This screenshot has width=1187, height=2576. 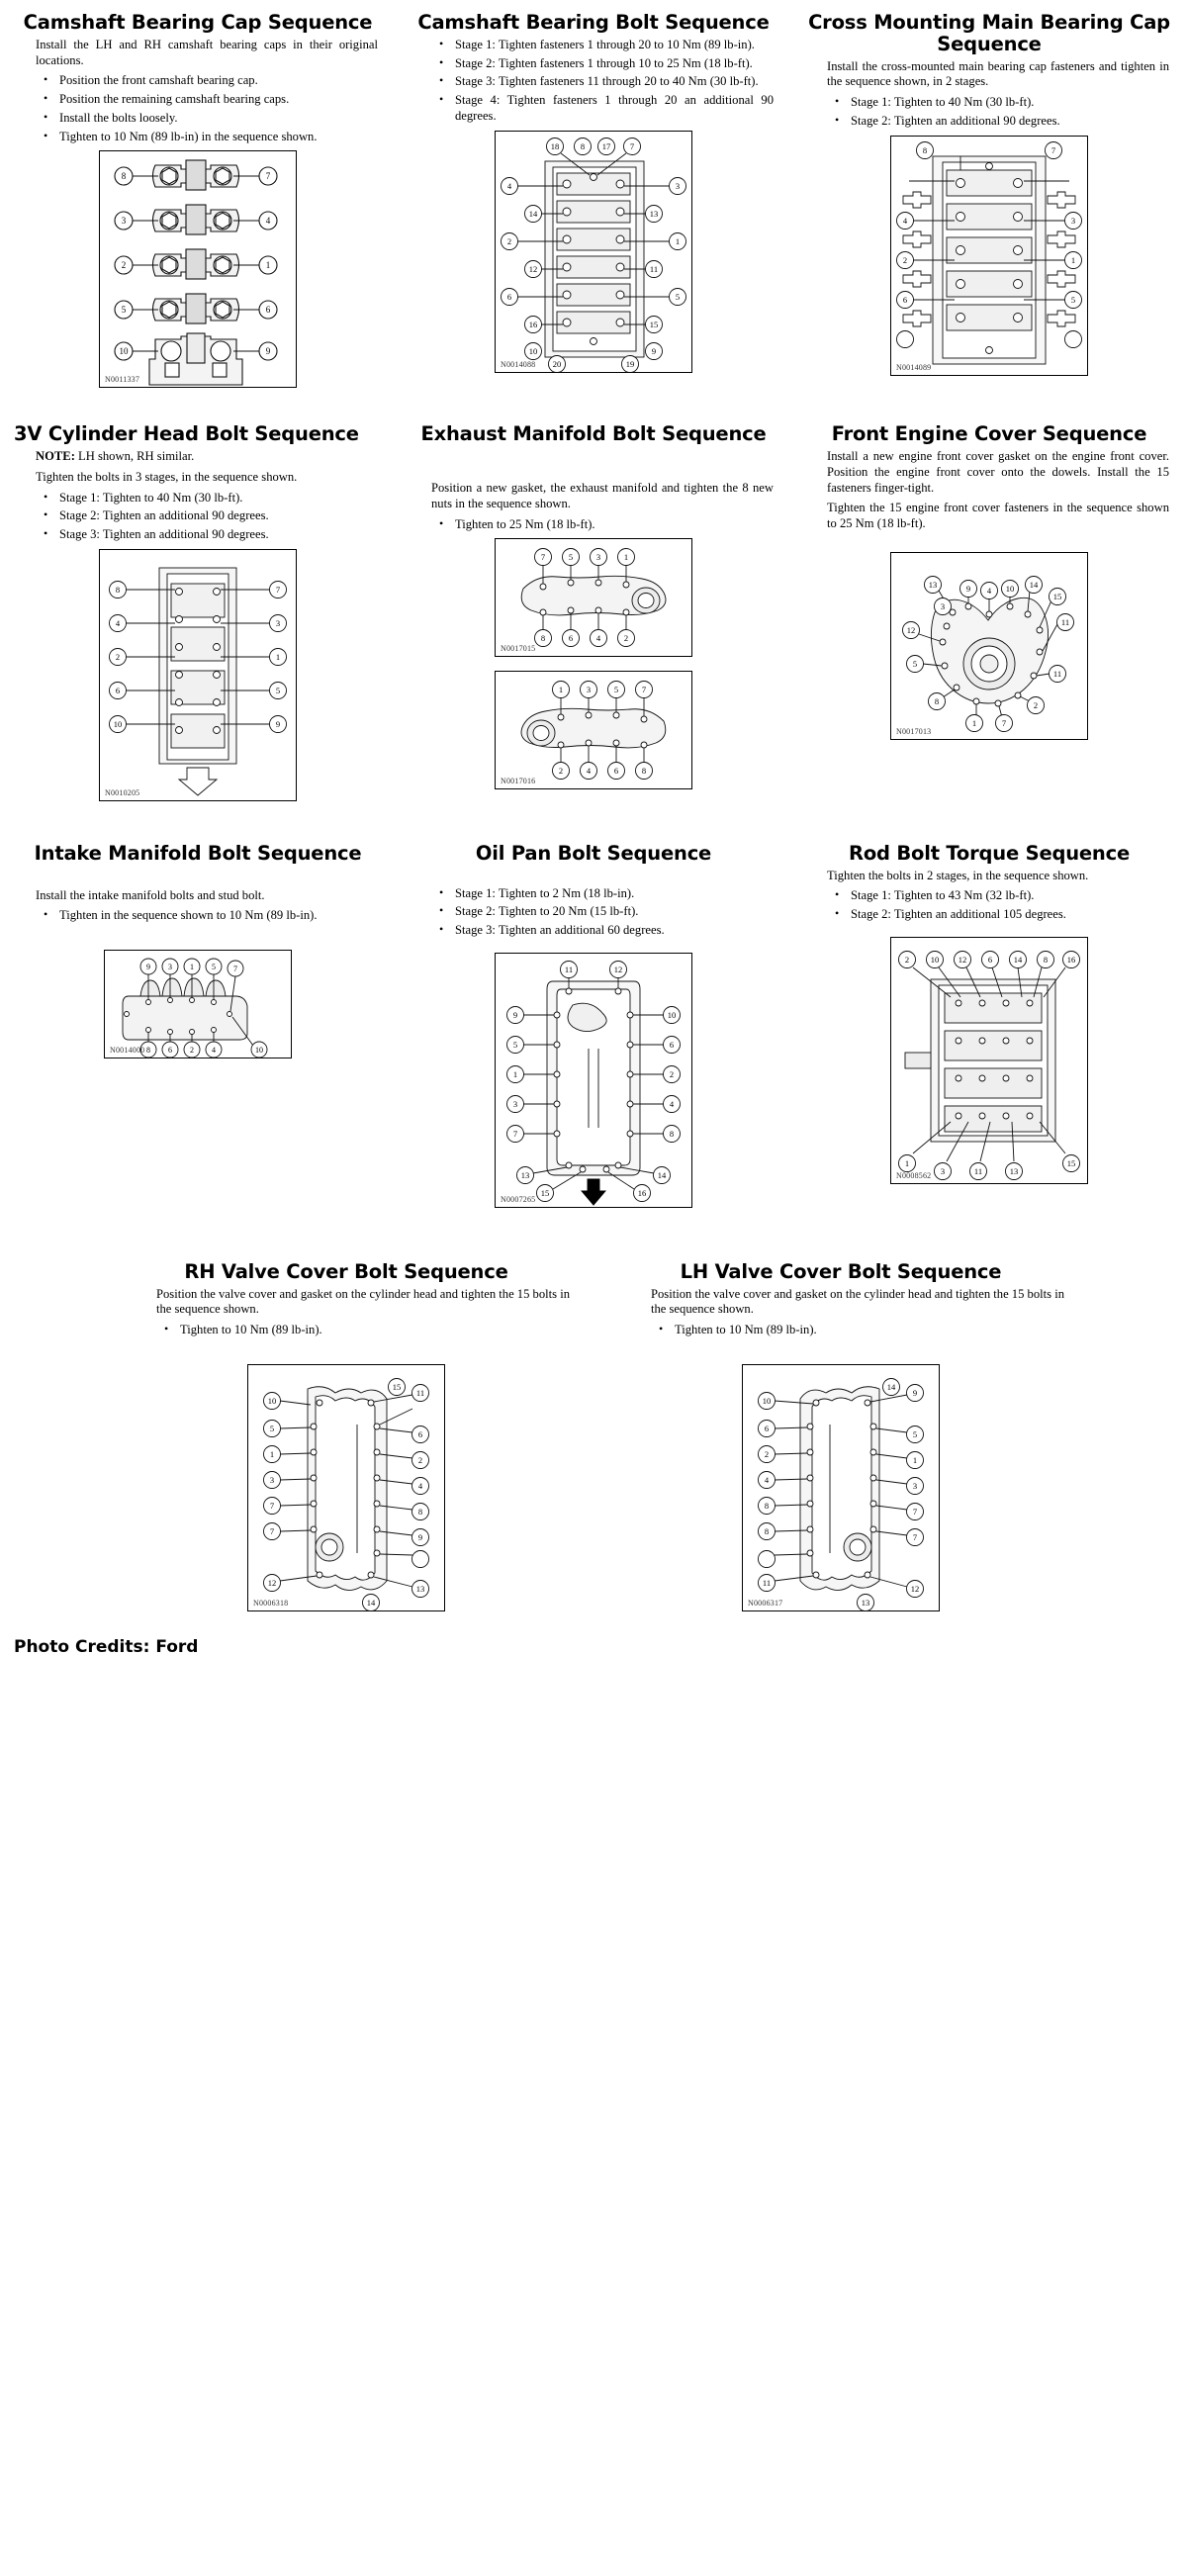 I want to click on figure-front-engine-cover: 13 14 9 10 4 15 11 11 2 71 85 12 3 N0017013, so click(x=989, y=645).